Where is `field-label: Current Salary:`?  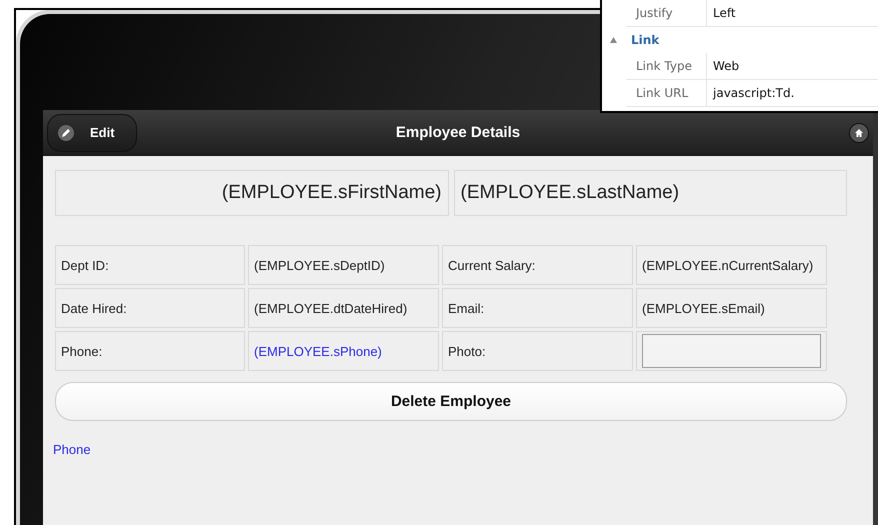
field-label: Current Salary: is located at coordinates (537, 265).